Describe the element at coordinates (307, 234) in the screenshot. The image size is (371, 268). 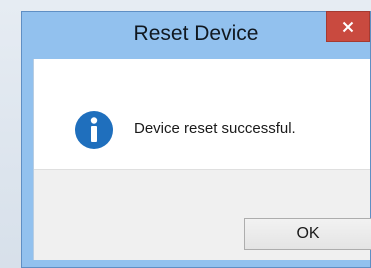
I see `ok-button: OK` at that location.